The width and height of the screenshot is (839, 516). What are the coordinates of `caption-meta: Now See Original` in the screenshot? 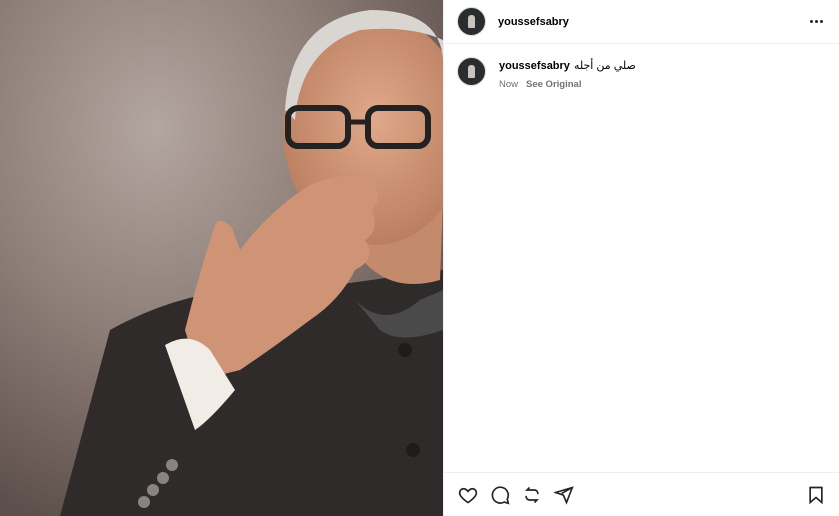 It's located at (567, 84).